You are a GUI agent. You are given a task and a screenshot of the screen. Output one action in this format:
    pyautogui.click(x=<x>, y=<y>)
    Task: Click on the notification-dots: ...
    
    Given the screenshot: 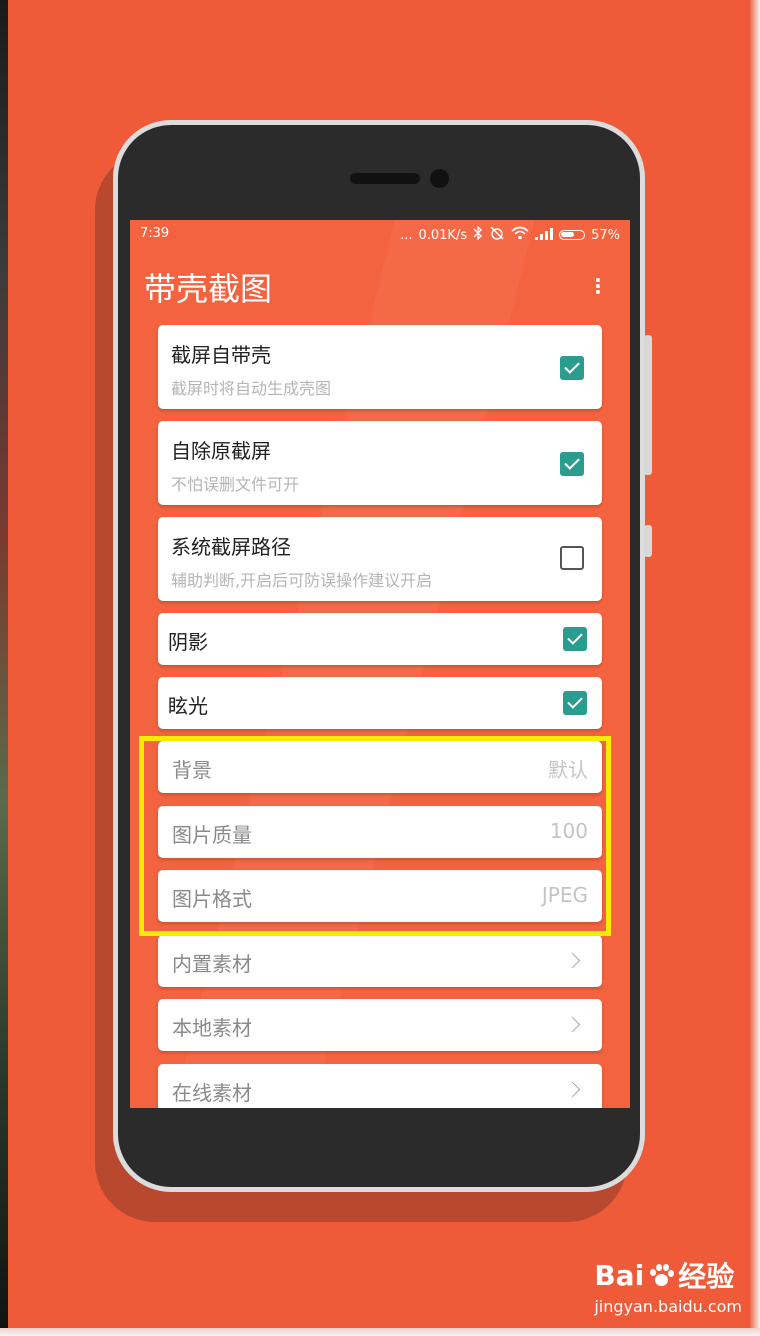 What is the action you would take?
    pyautogui.click(x=406, y=235)
    